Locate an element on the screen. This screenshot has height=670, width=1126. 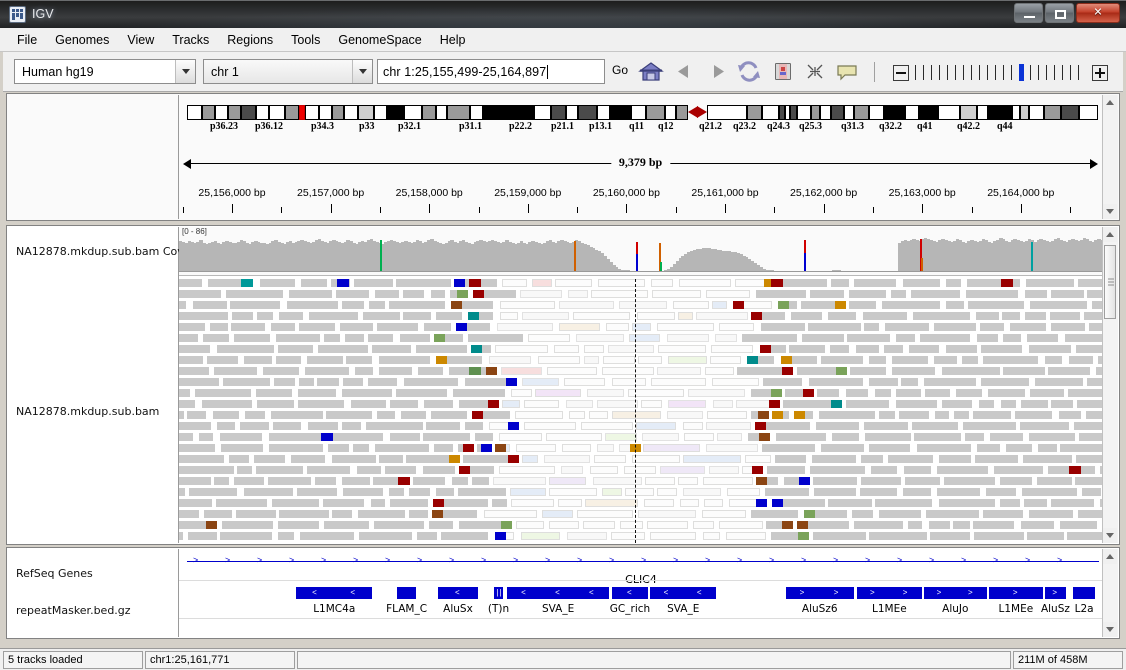
zoom-tick-current is located at coordinates (1021, 72).